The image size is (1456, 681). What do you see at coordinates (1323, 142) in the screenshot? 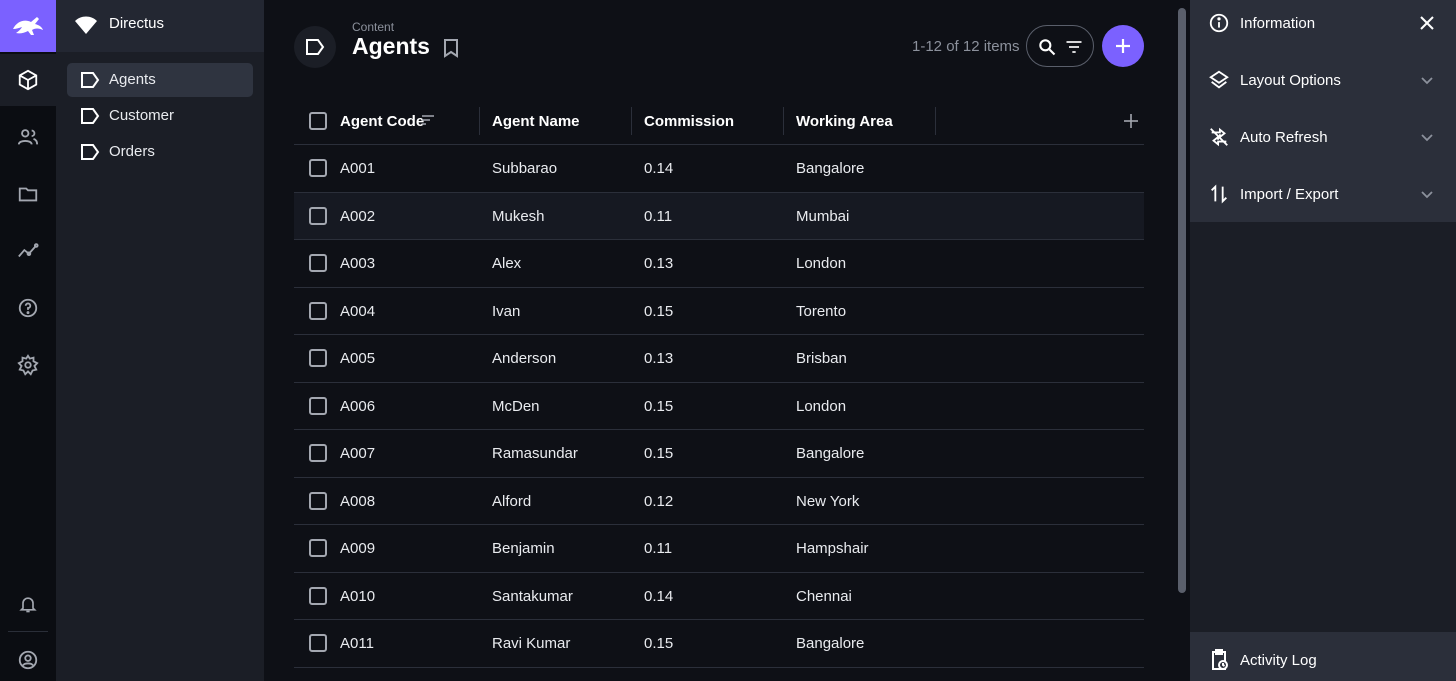
I see `sidebar-item-auto-refresh: Auto Refresh` at bounding box center [1323, 142].